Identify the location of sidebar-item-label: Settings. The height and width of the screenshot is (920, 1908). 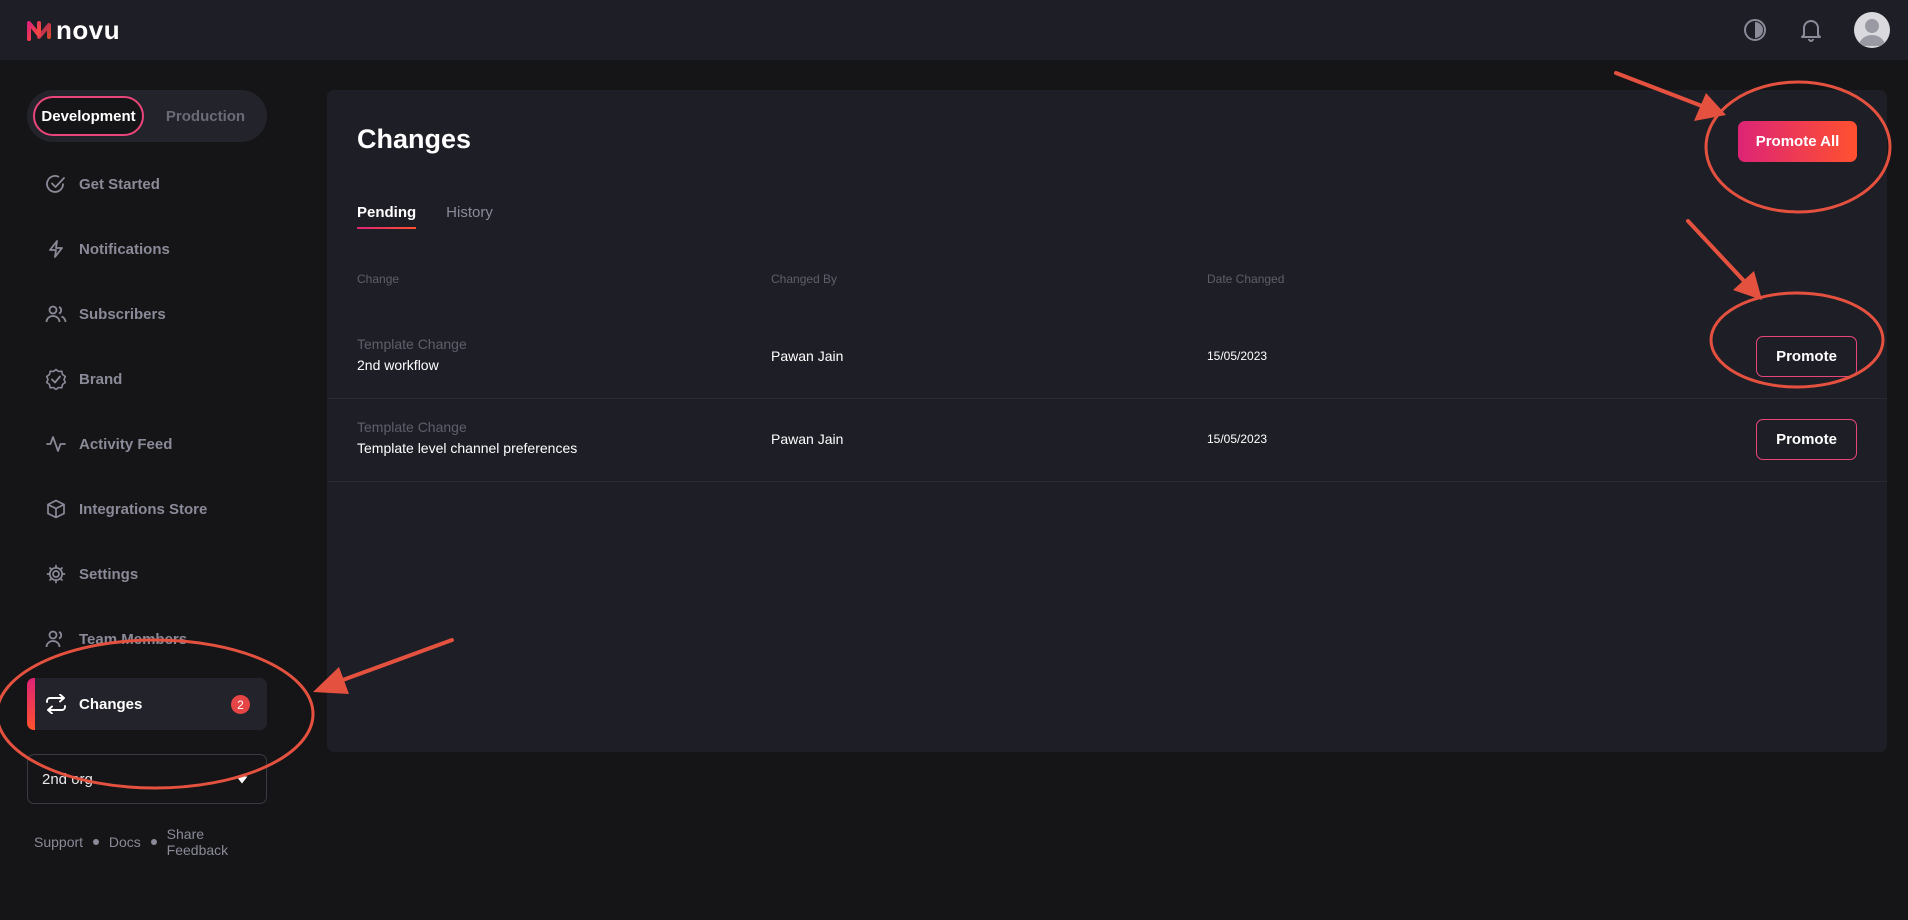
(109, 574).